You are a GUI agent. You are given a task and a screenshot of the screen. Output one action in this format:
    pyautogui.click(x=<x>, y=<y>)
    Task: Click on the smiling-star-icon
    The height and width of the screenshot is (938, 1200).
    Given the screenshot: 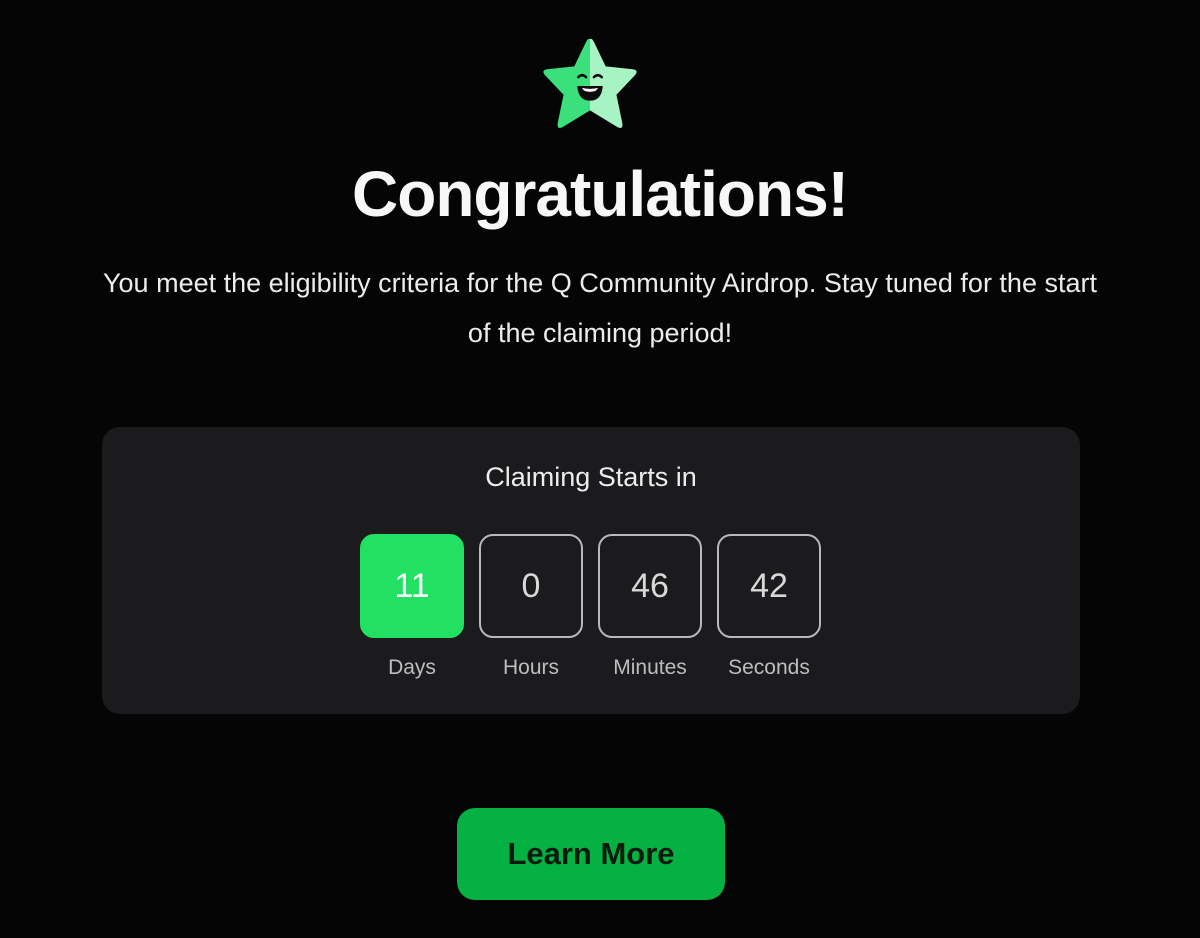 What is the action you would take?
    pyautogui.click(x=590, y=83)
    